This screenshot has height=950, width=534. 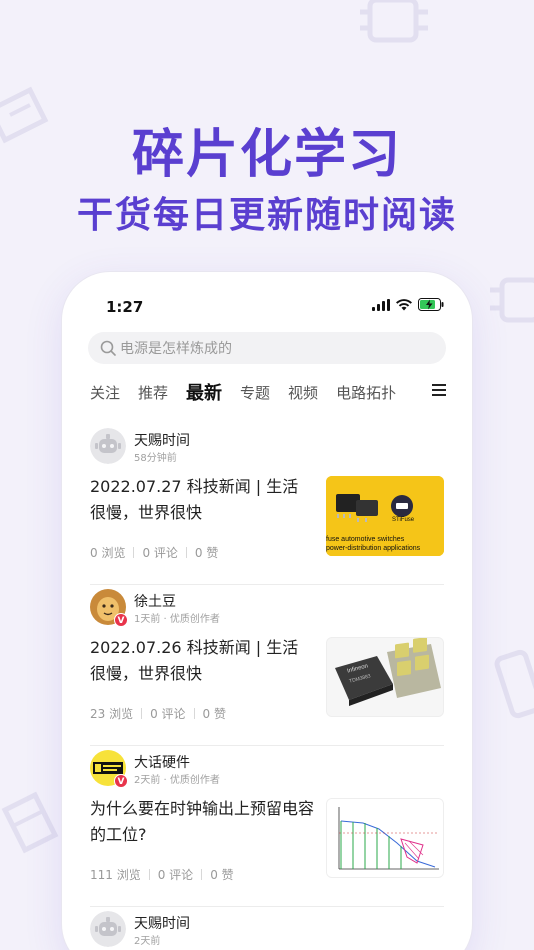 I want to click on author-row: 天赐时间 58分钟前, so click(x=267, y=447).